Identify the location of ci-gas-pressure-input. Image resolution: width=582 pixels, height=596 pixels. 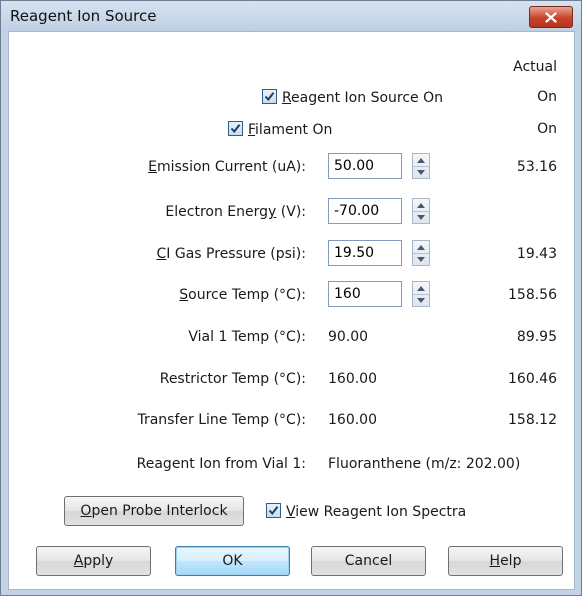
(365, 253).